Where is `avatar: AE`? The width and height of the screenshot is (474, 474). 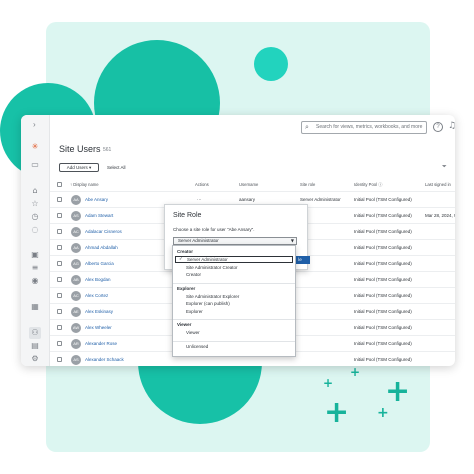 avatar: AE is located at coordinates (76, 312).